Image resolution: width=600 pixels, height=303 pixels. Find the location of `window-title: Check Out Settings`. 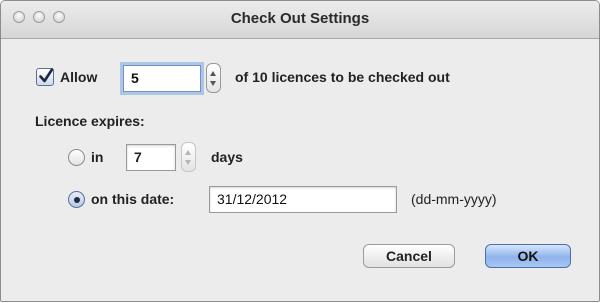

window-title: Check Out Settings is located at coordinates (300, 18).